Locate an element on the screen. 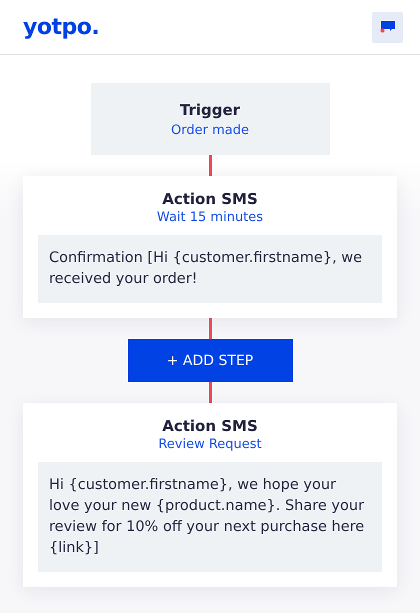  node-subtitle: Wait 15 minutes is located at coordinates (210, 217).